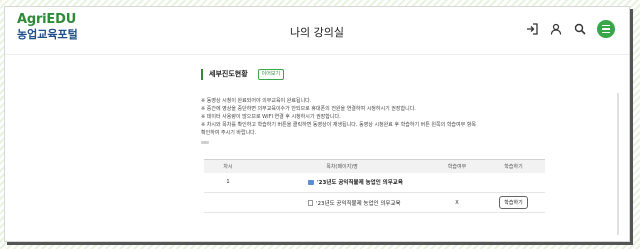 The height and width of the screenshot is (249, 640). I want to click on cell-action: 학습하기, so click(513, 202).